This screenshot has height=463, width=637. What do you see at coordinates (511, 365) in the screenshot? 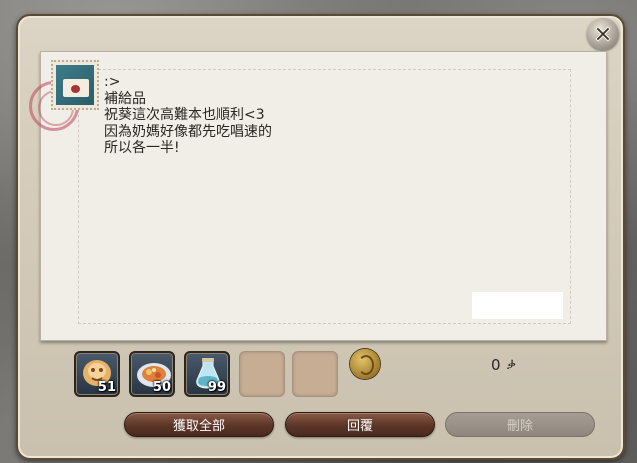
I see `gil-unit-icon: ቃ` at bounding box center [511, 365].